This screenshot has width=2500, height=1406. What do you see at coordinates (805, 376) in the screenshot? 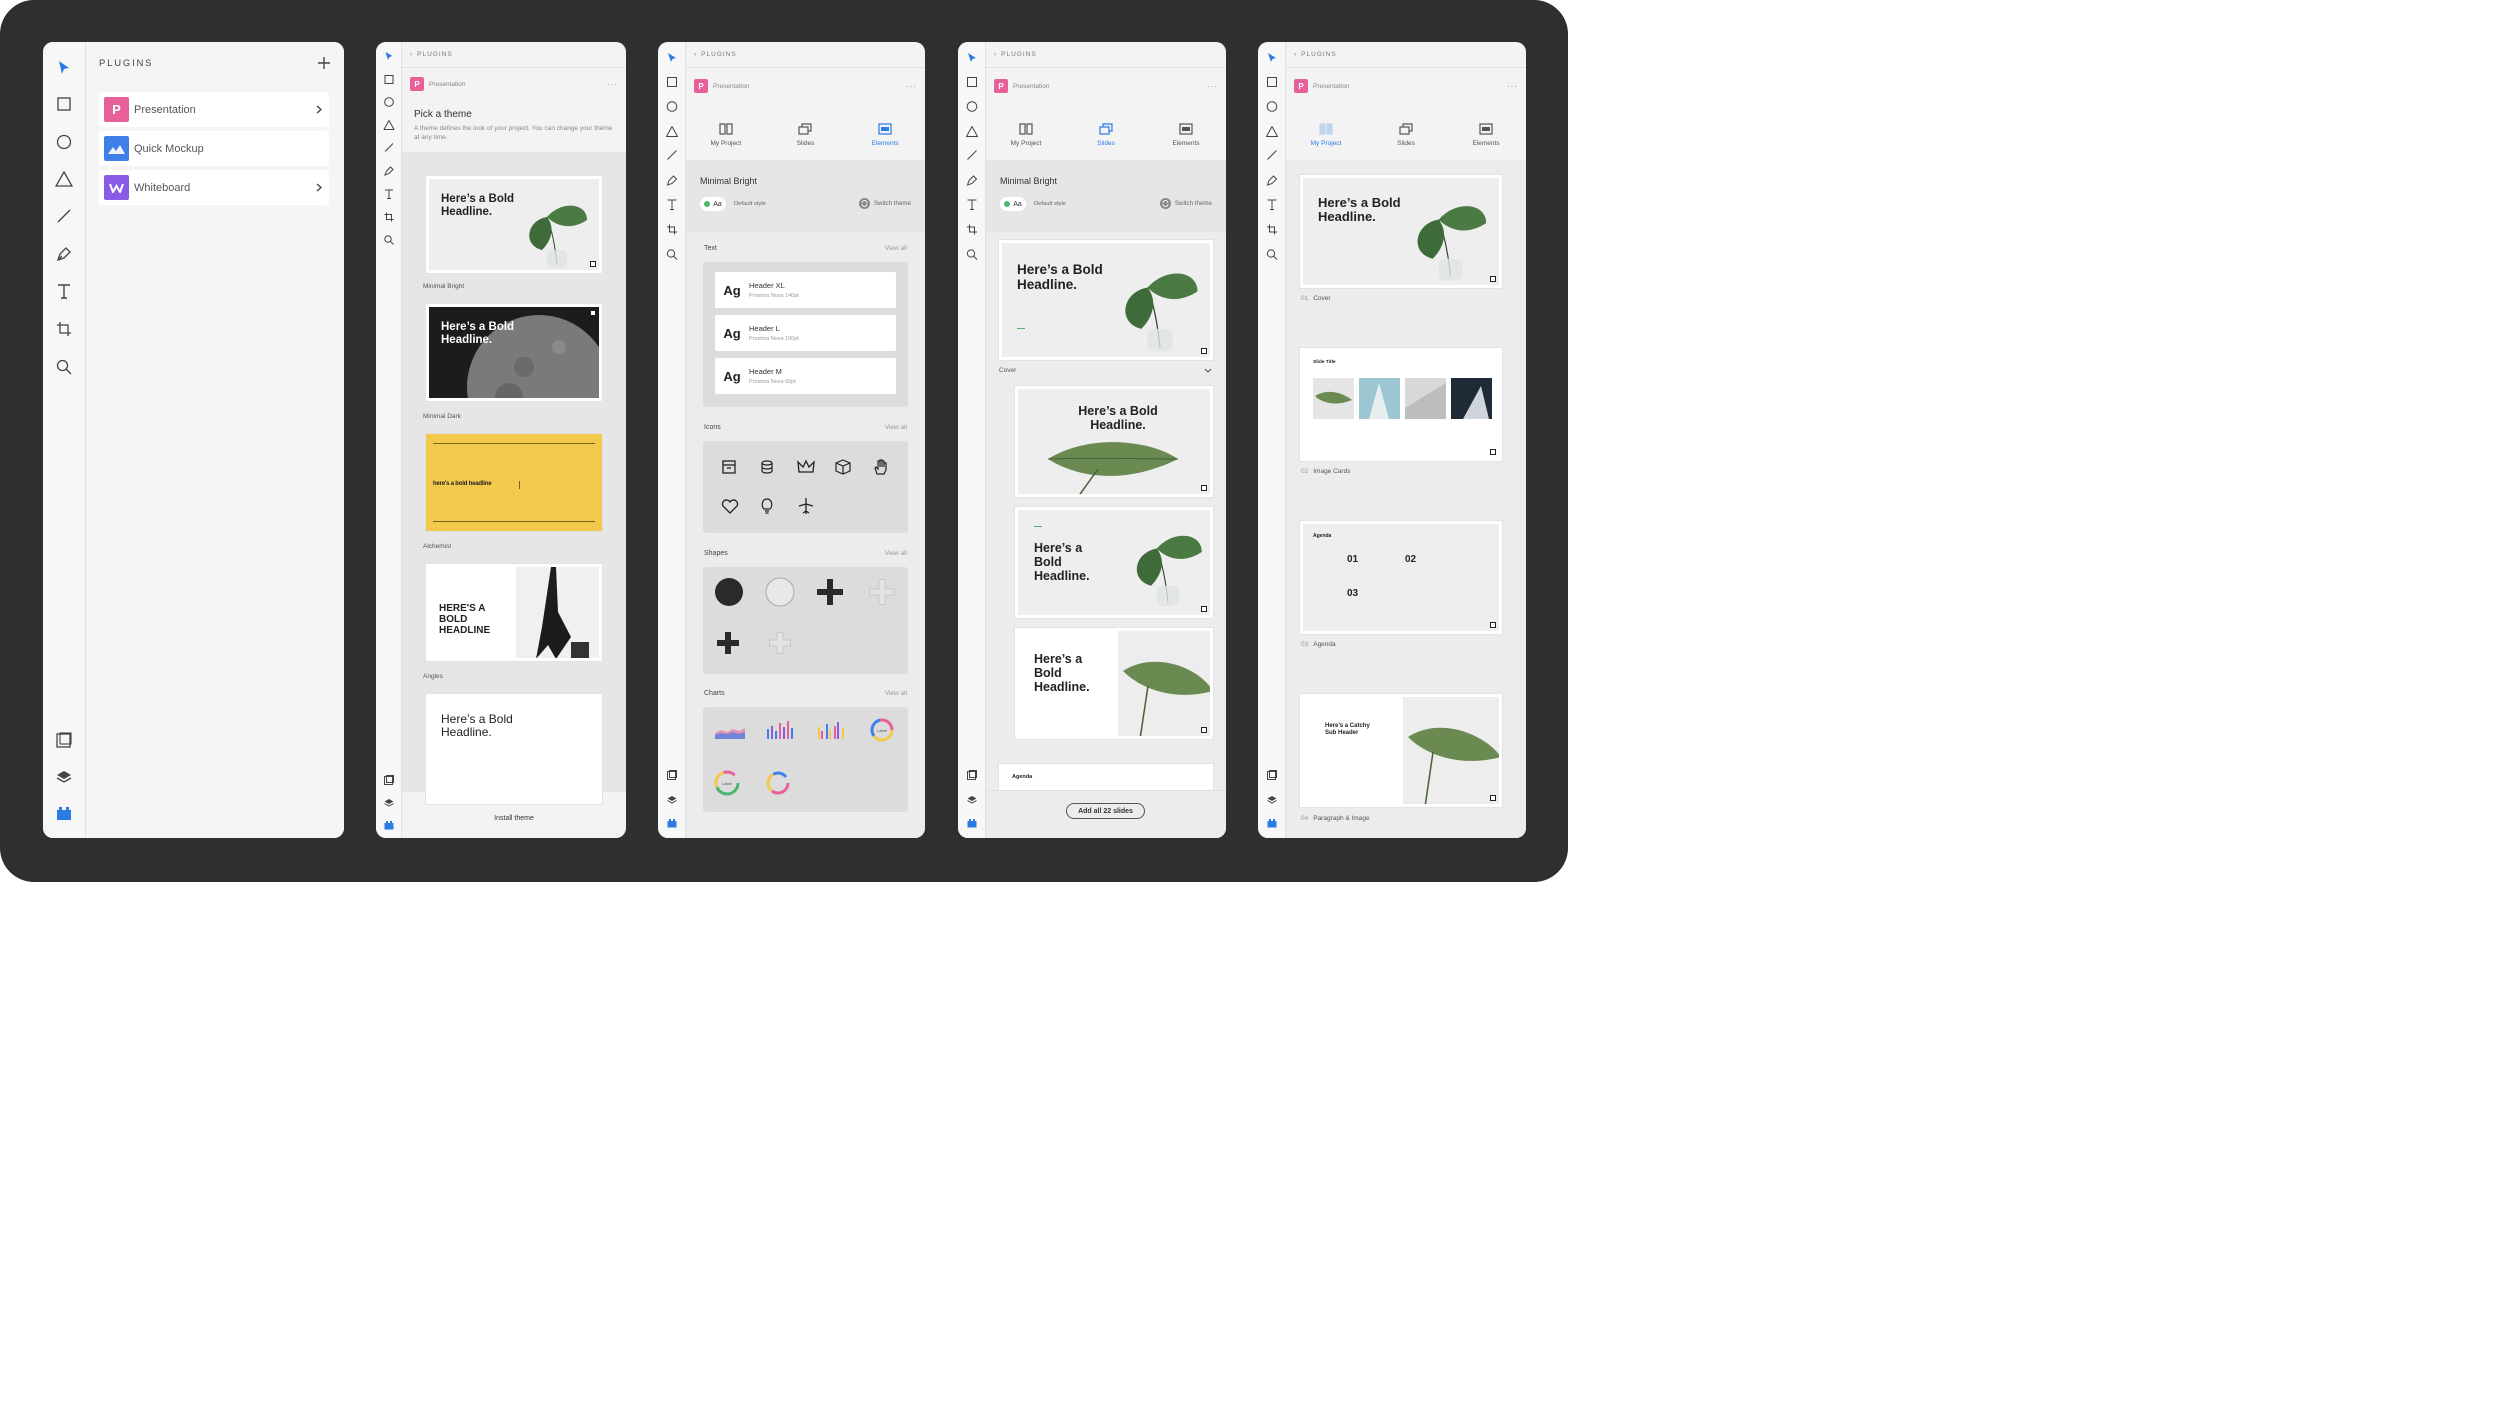
I see `type-style-header-m: Ag Header M Proxima Nova 60pt` at bounding box center [805, 376].